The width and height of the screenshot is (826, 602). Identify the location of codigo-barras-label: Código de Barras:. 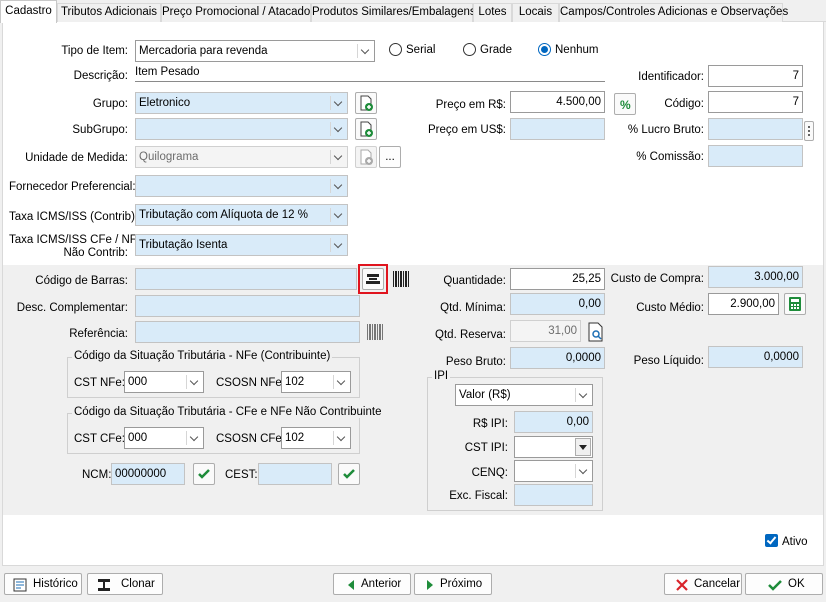
(81, 281).